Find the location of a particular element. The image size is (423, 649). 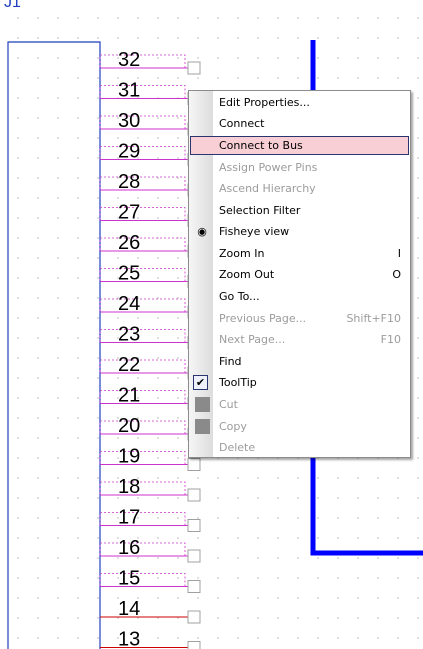

pin-19: 19 is located at coordinates (150, 458).